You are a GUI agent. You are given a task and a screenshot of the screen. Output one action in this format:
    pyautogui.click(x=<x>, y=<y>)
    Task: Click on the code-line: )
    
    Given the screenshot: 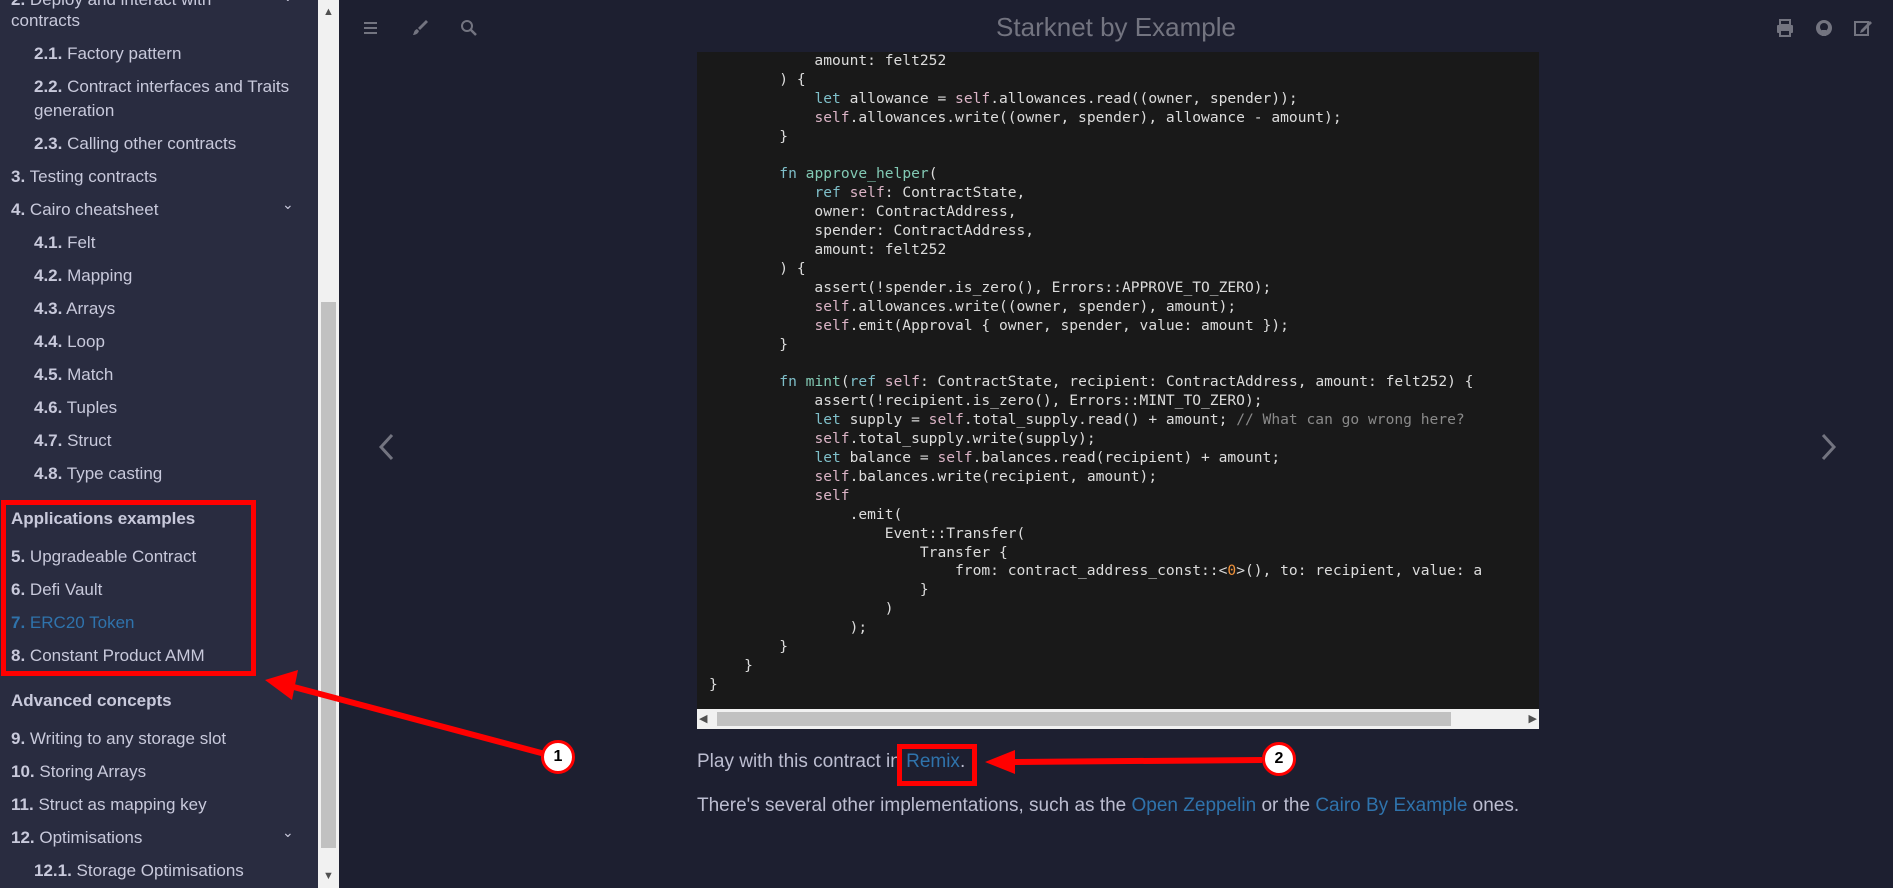 What is the action you would take?
    pyautogui.click(x=801, y=609)
    